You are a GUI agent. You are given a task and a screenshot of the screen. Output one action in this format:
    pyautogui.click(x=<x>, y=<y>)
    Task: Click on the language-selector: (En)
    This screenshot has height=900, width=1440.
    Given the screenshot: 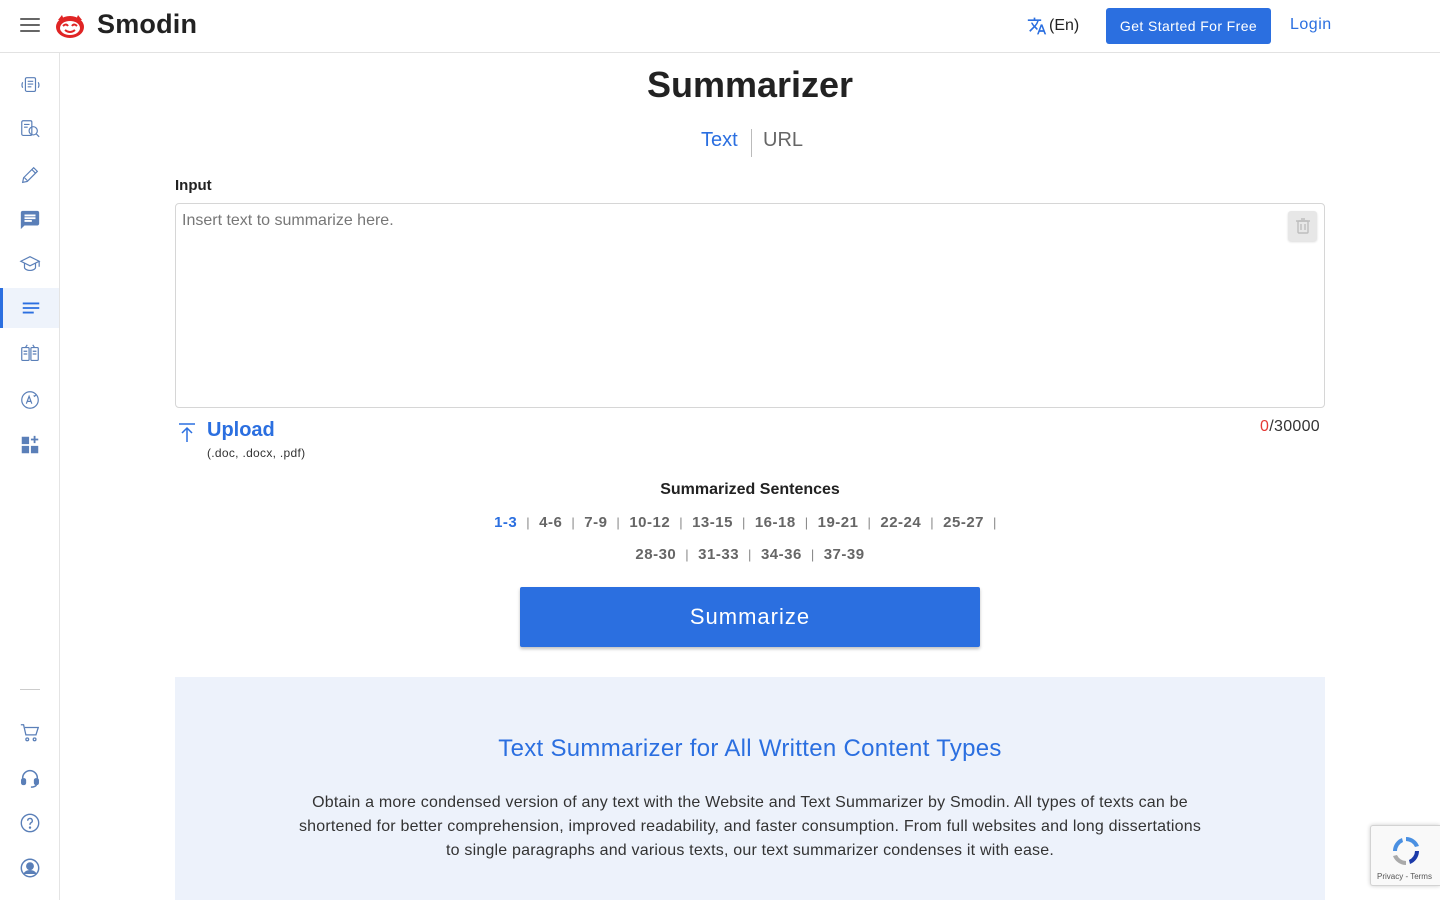 What is the action you would take?
    pyautogui.click(x=1053, y=26)
    